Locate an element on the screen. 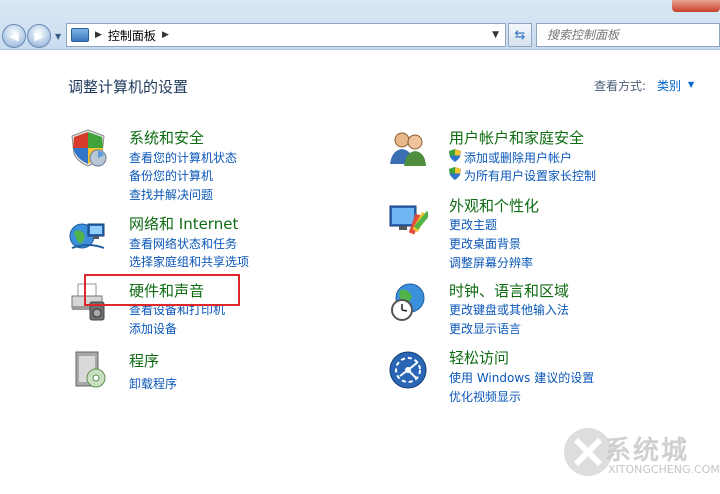 The width and height of the screenshot is (720, 494). link-backup-computer: 备份您的计算机 is located at coordinates (171, 175).